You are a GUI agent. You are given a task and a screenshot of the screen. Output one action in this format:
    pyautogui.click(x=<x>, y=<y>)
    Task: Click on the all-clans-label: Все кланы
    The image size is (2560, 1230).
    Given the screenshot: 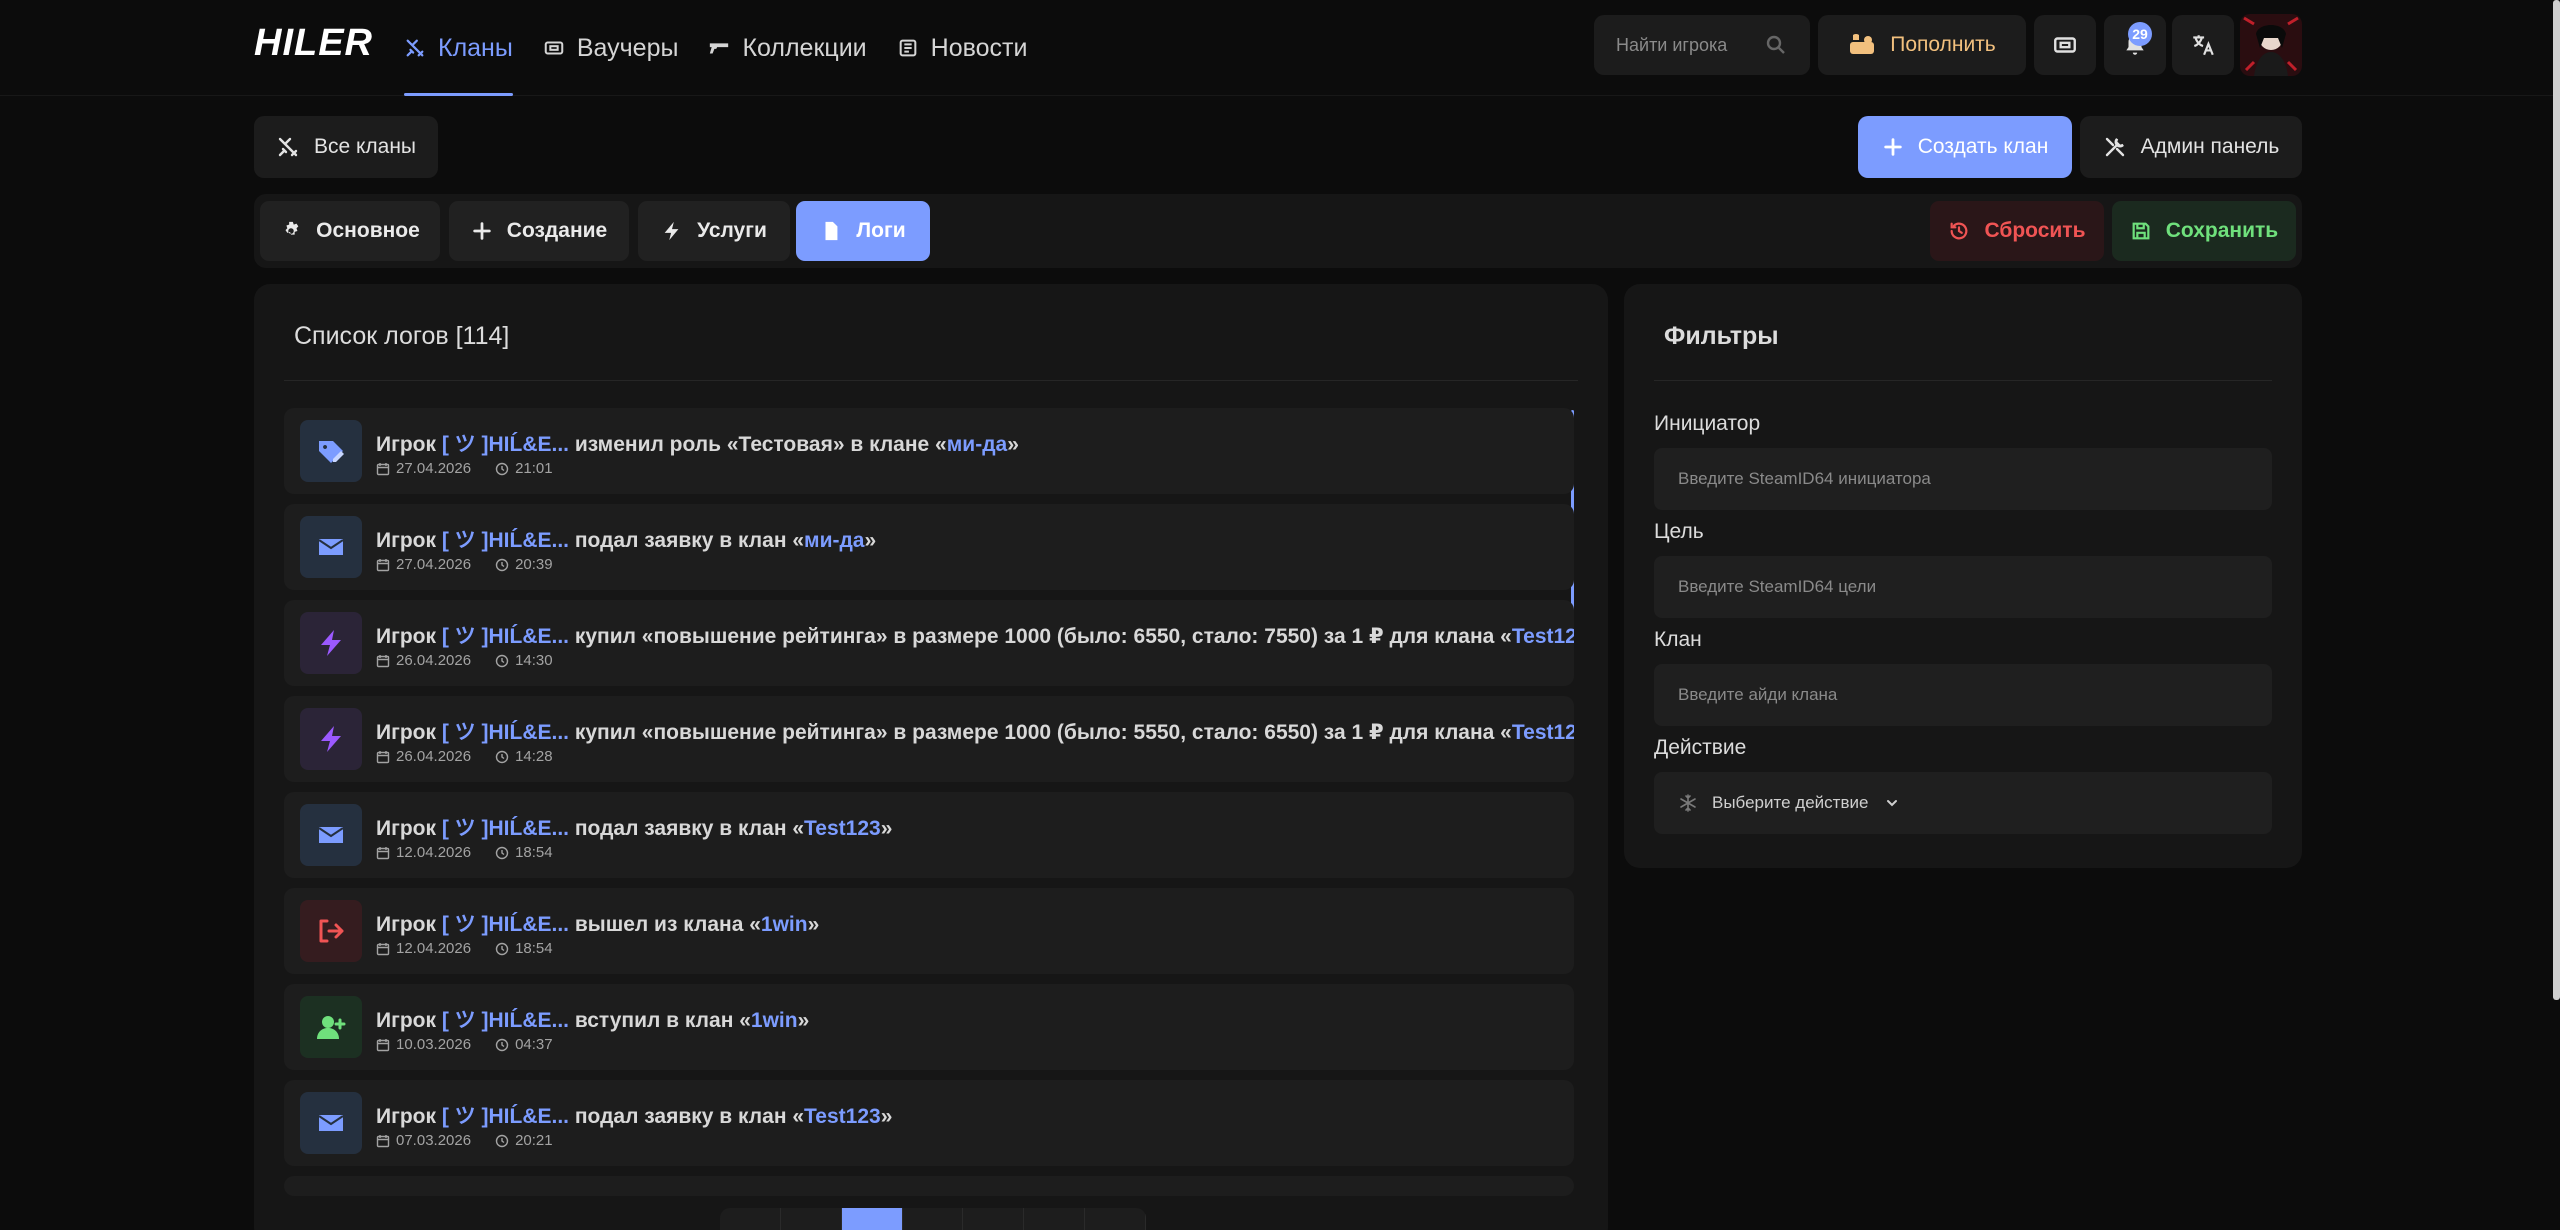 What is the action you would take?
    pyautogui.click(x=365, y=146)
    